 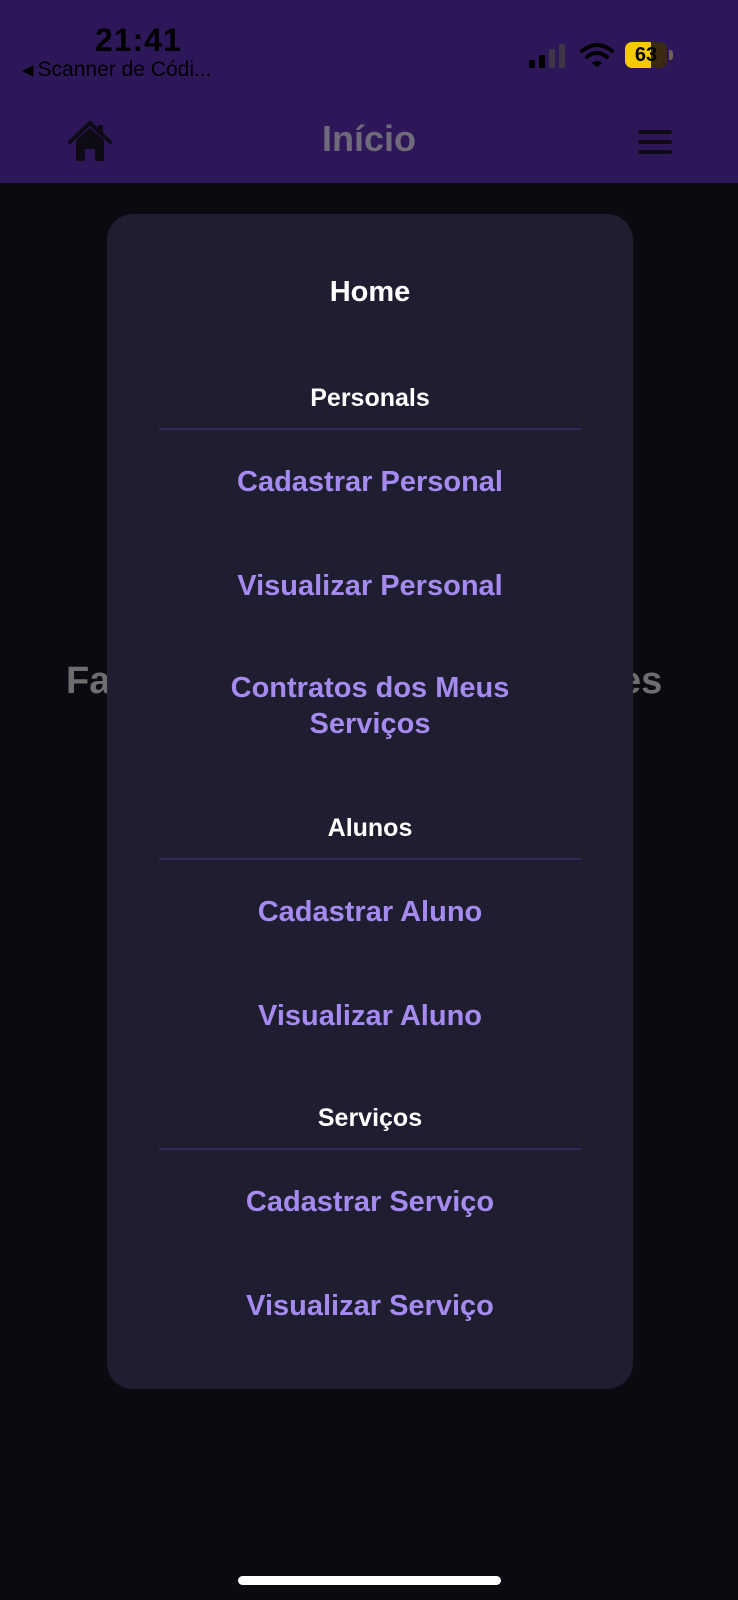 What do you see at coordinates (369, 91) in the screenshot?
I see `app-header: 21:41 ◀ Scanner de Códi... 63 Início` at bounding box center [369, 91].